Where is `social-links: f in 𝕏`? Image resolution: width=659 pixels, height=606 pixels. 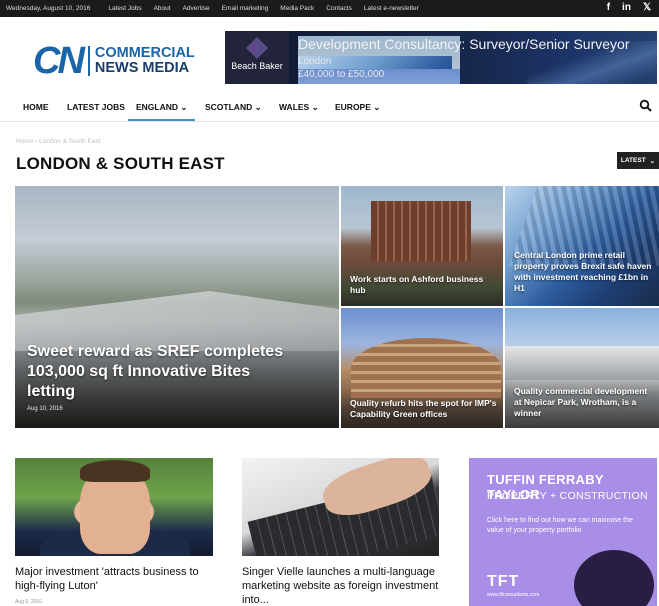 social-links: f in 𝕏 is located at coordinates (629, 7).